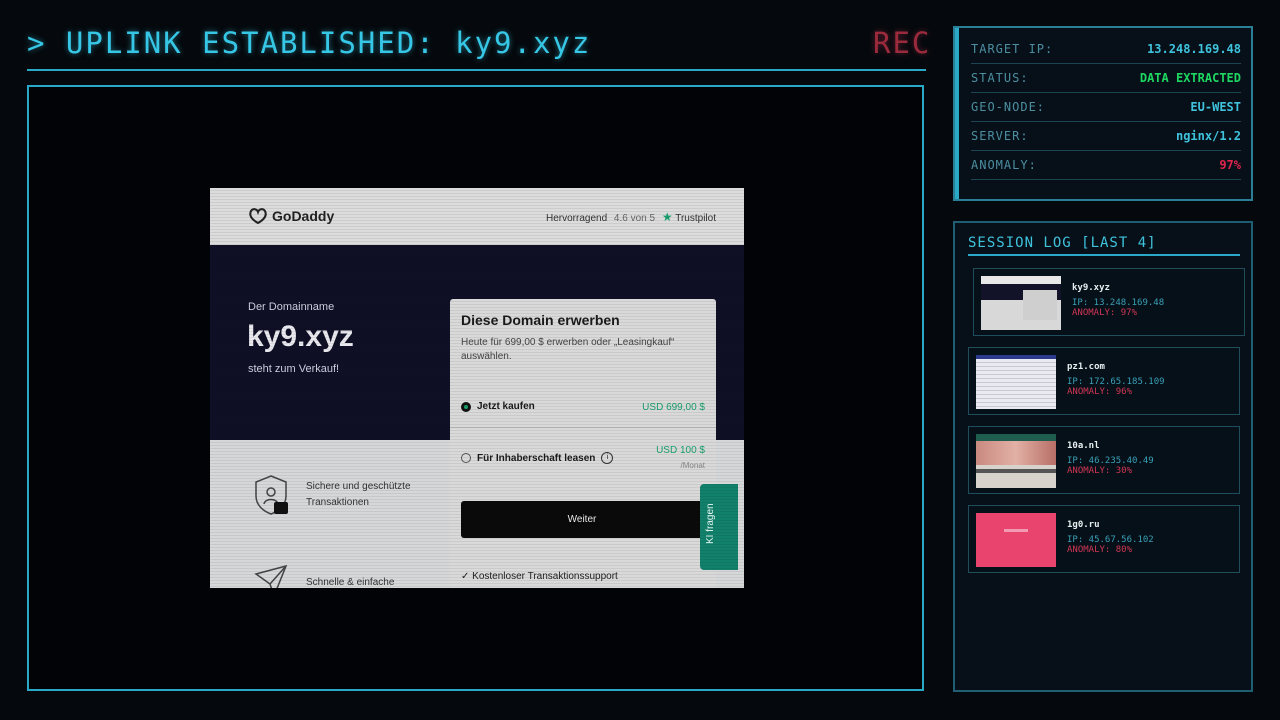 This screenshot has height=720, width=1280. I want to click on feature-fast: Schnelle & einfache, so click(321, 574).